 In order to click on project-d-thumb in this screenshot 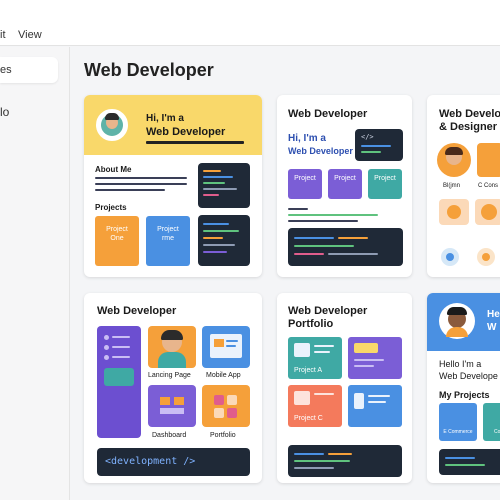, I will do `click(375, 406)`.